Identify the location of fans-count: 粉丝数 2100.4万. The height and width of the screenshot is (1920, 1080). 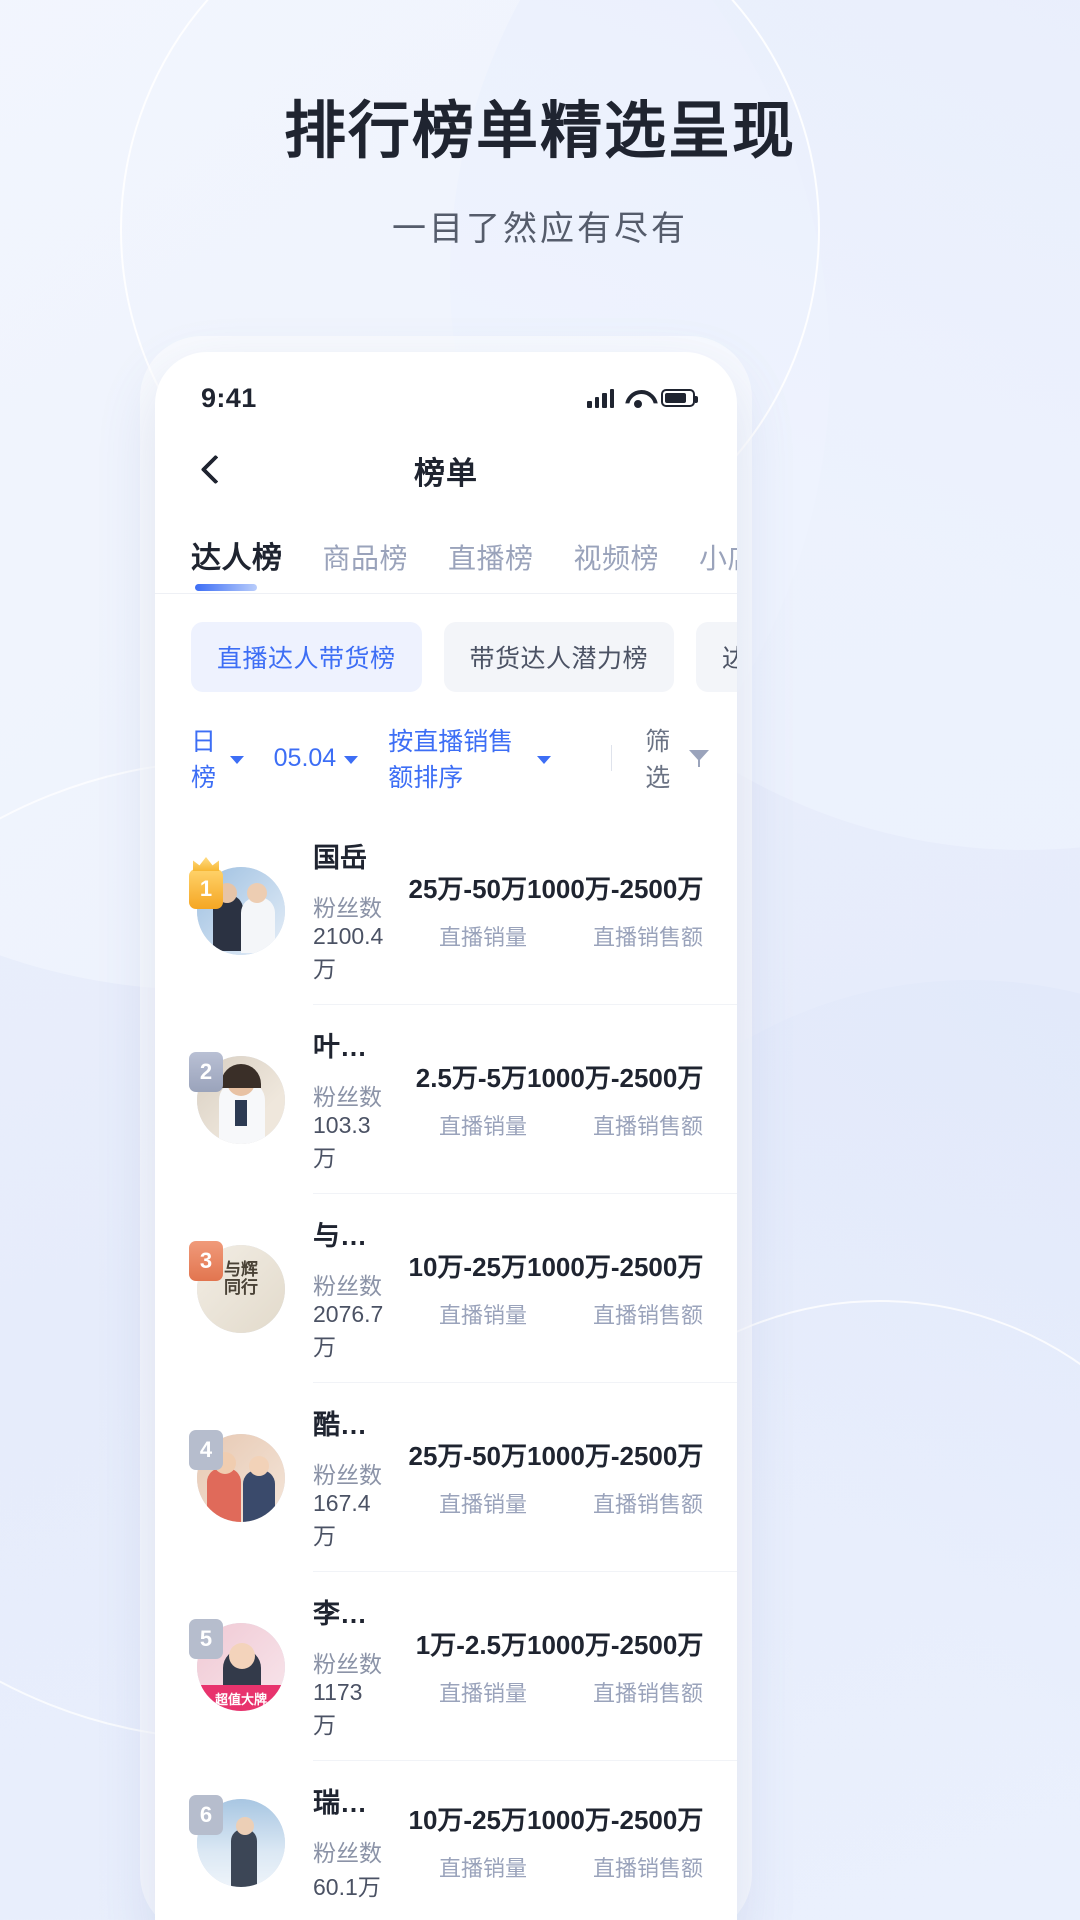
(349, 936).